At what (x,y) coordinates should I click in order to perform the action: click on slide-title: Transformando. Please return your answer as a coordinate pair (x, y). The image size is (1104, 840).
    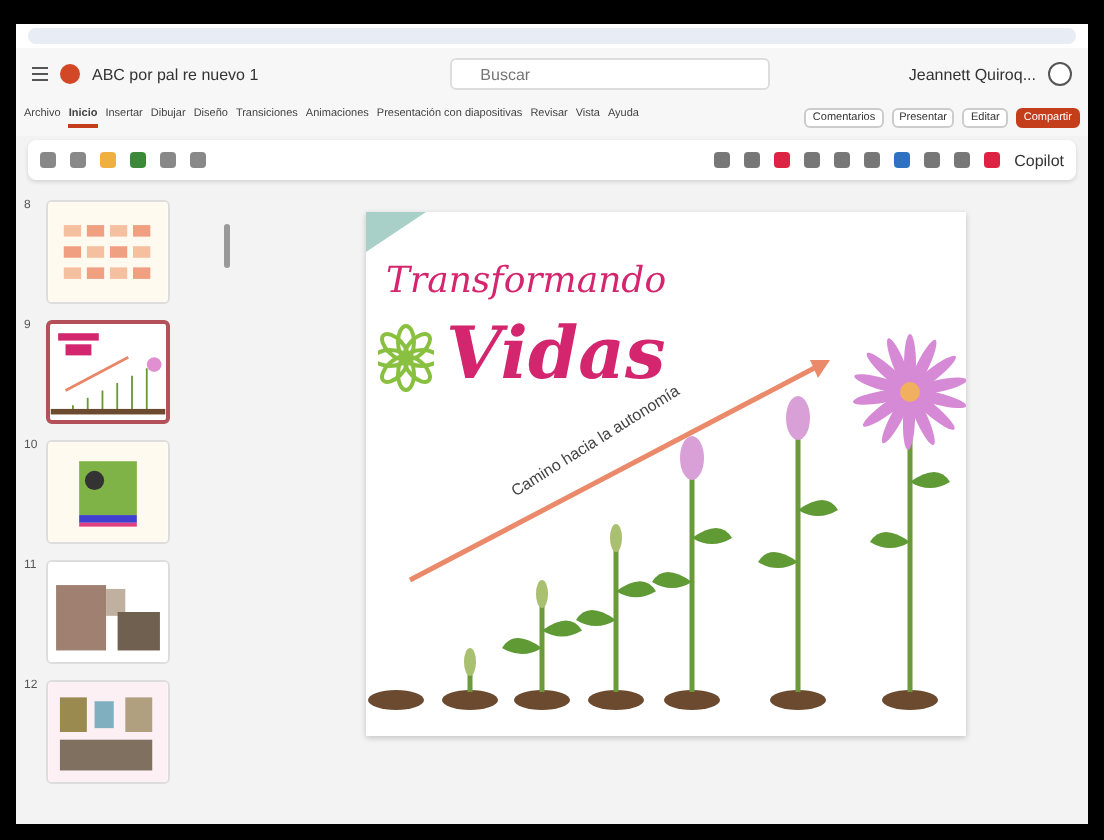
    Looking at the image, I should click on (526, 281).